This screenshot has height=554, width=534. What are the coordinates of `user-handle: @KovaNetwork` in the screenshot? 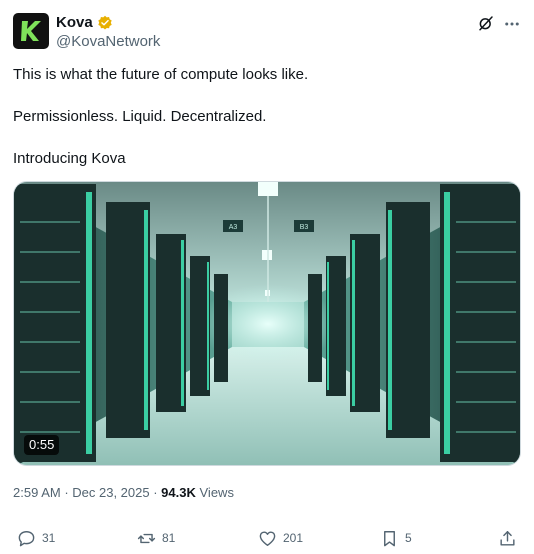 It's located at (108, 42).